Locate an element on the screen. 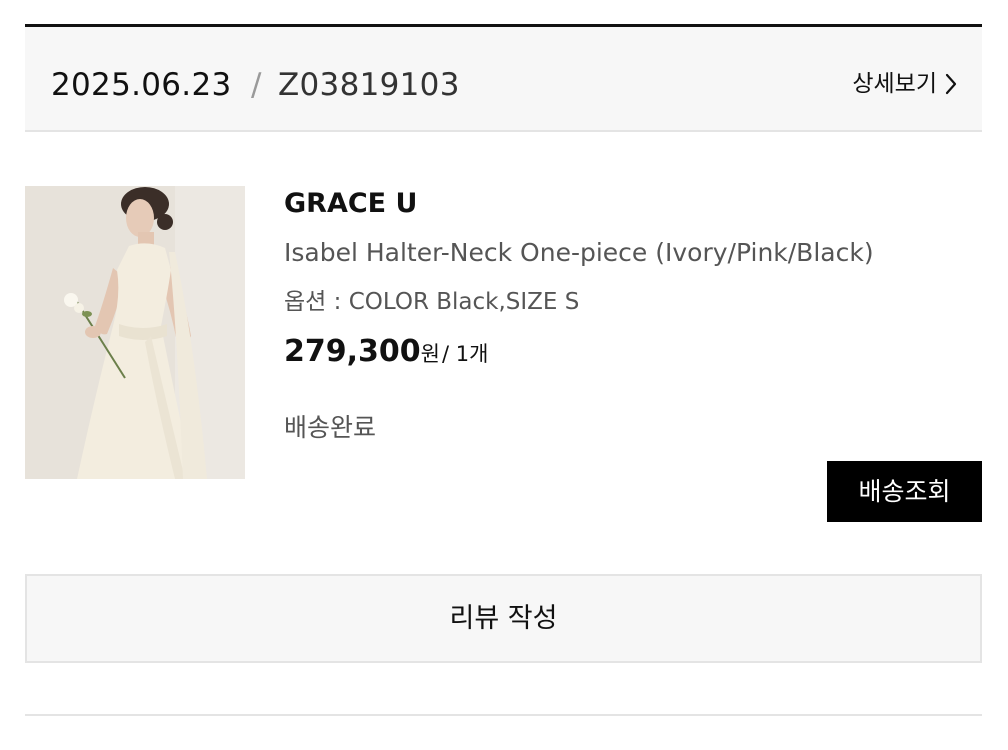 Image resolution: width=1008 pixels, height=750 pixels. write-review-button: 리뷰 작성 is located at coordinates (503, 618).